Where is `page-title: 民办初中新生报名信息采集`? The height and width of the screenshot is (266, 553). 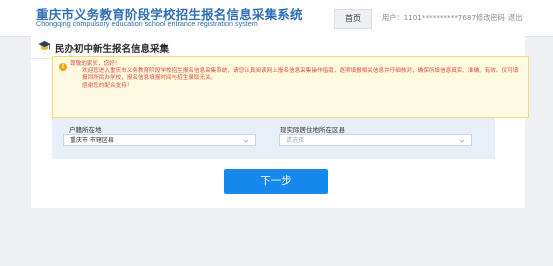
page-title: 民办初中新生报名信息采集 is located at coordinates (112, 49).